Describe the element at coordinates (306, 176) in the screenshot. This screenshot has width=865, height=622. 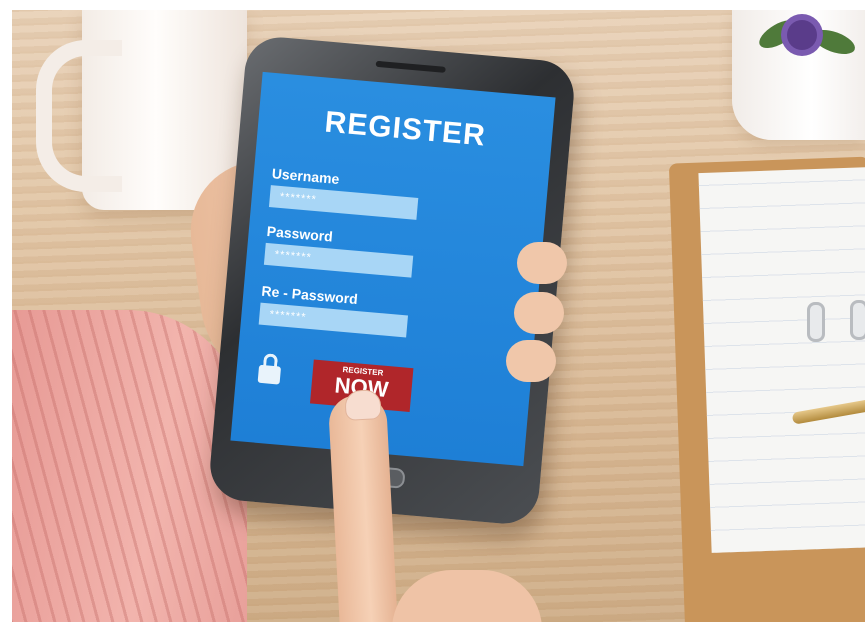
I see `username-label: Username` at that location.